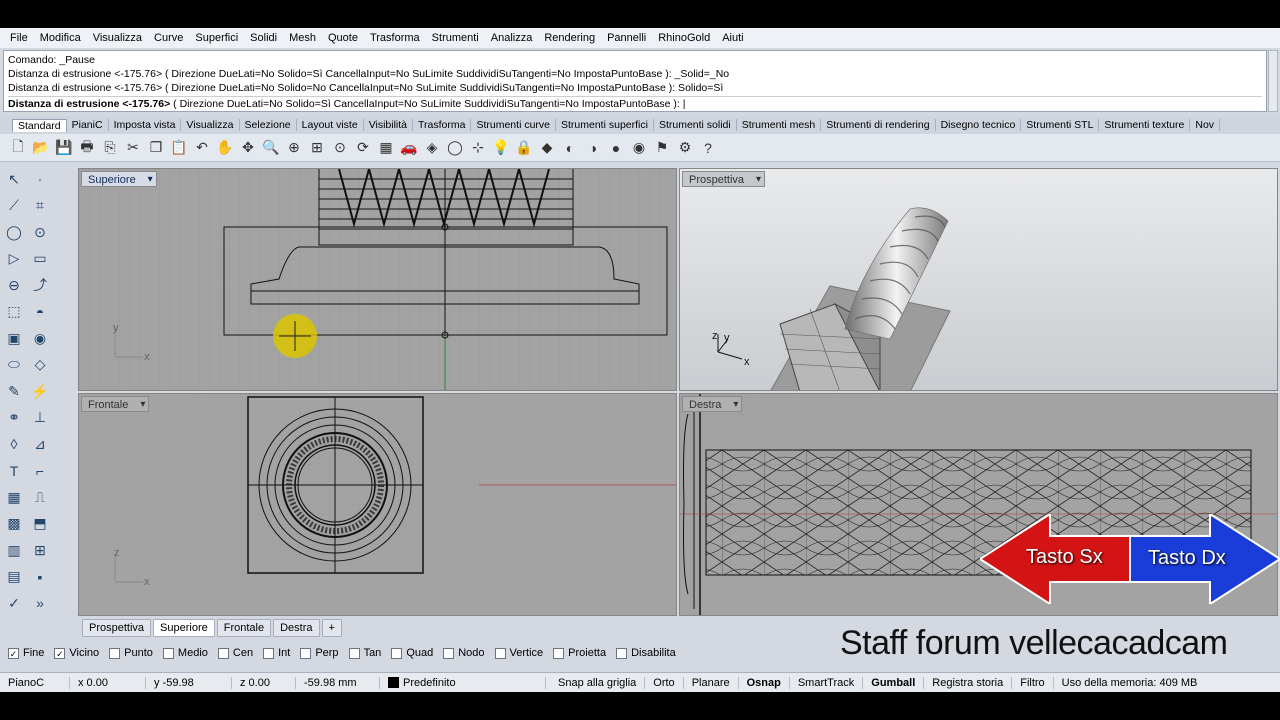 This screenshot has width=1280, height=720. Describe the element at coordinates (40, 312) in the screenshot. I see `side-tool-11-icon: ◓` at that location.